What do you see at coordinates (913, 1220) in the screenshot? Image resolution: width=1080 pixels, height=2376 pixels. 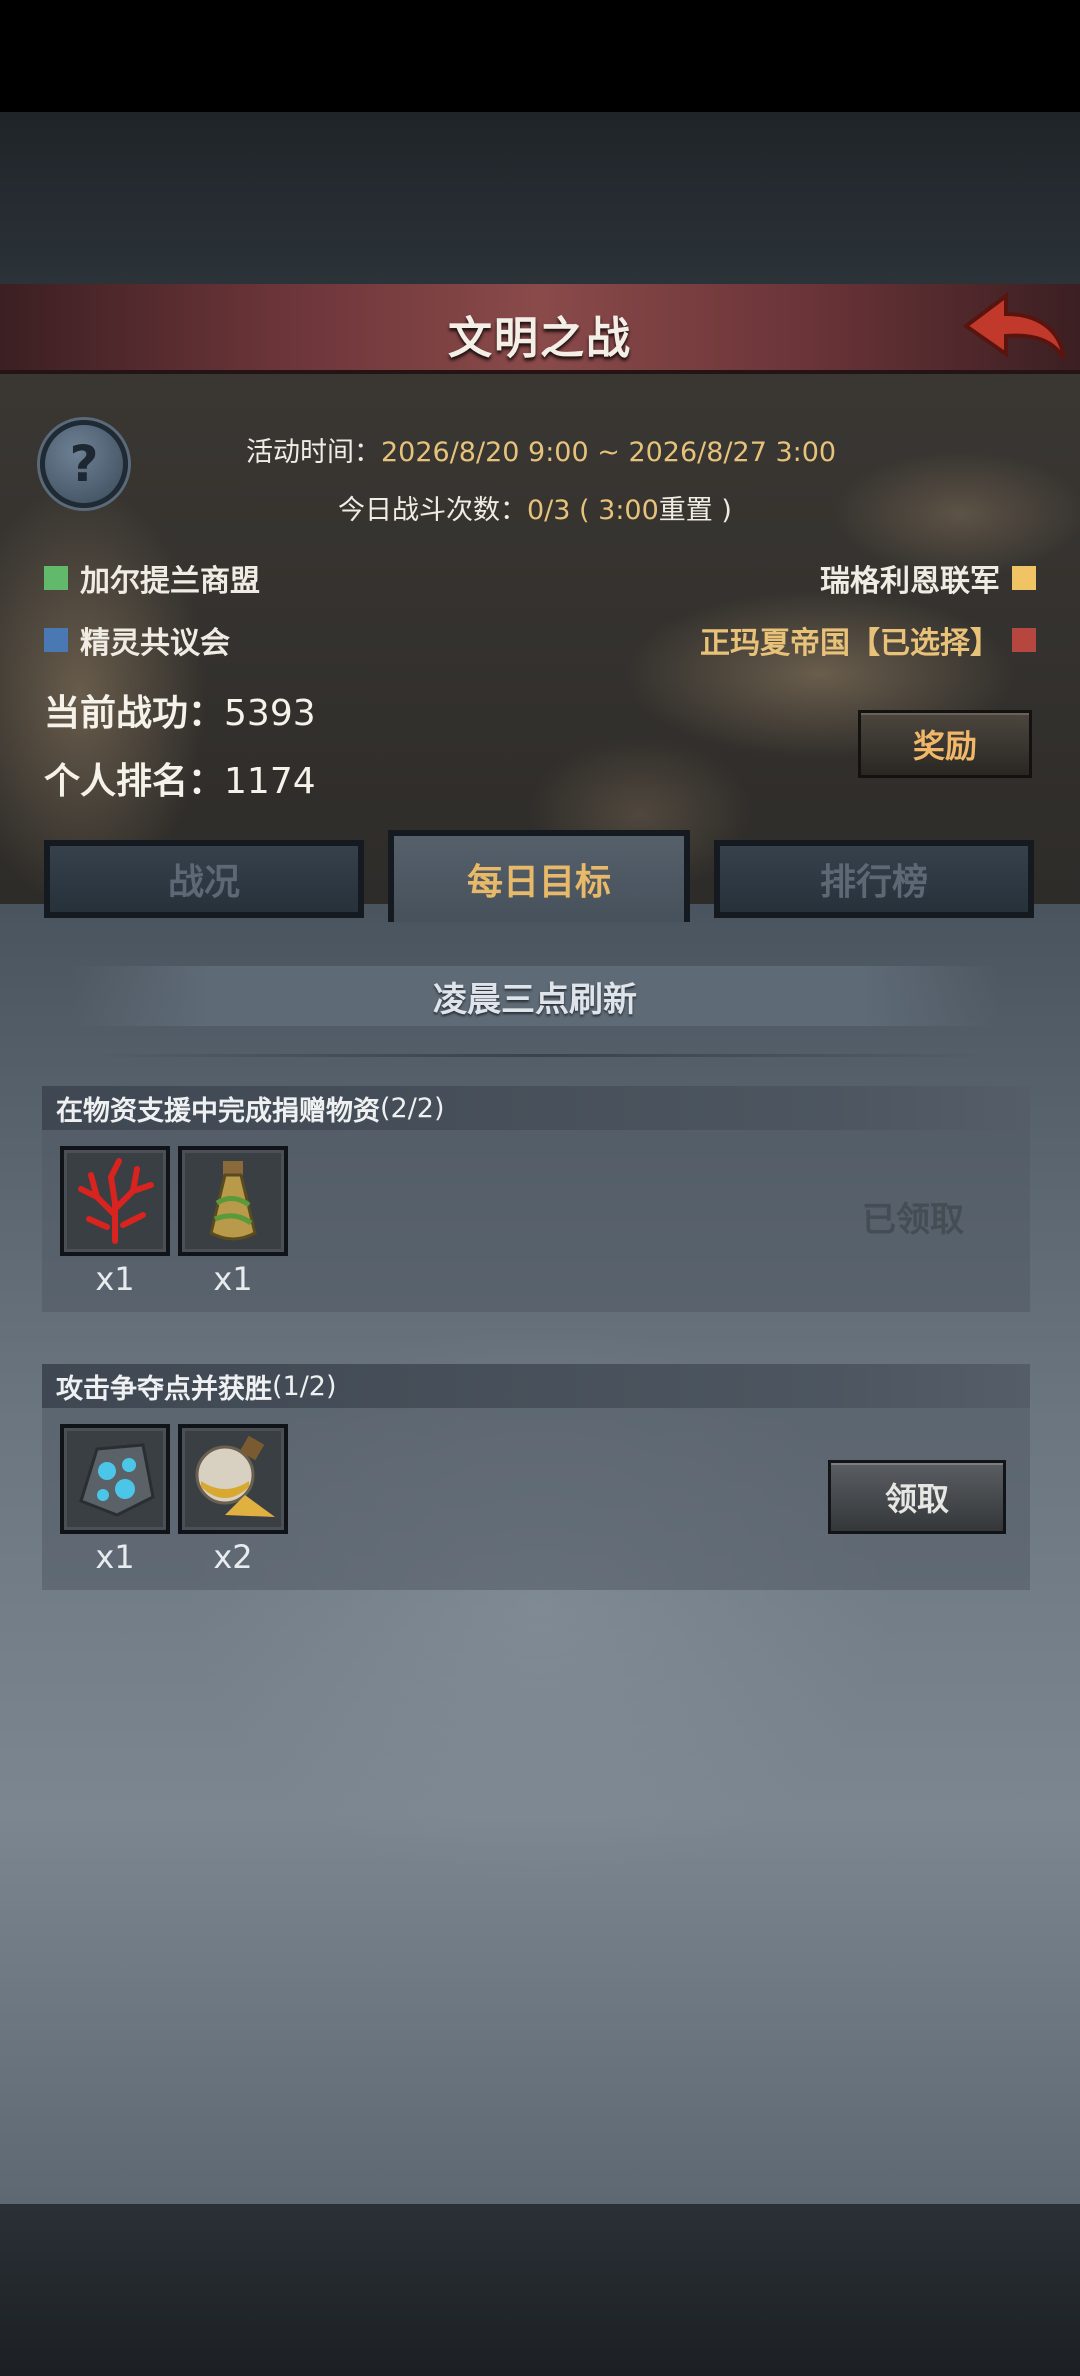 I see `claimed-status: 已领取` at bounding box center [913, 1220].